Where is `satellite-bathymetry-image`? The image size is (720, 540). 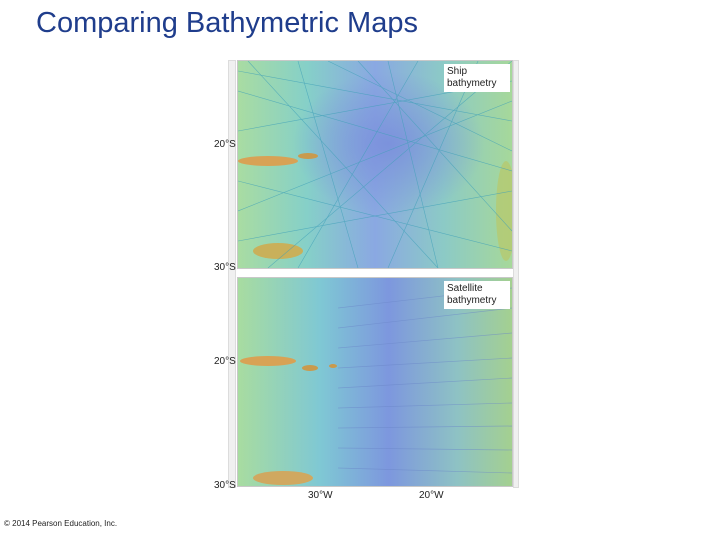 satellite-bathymetry-image is located at coordinates (375, 382).